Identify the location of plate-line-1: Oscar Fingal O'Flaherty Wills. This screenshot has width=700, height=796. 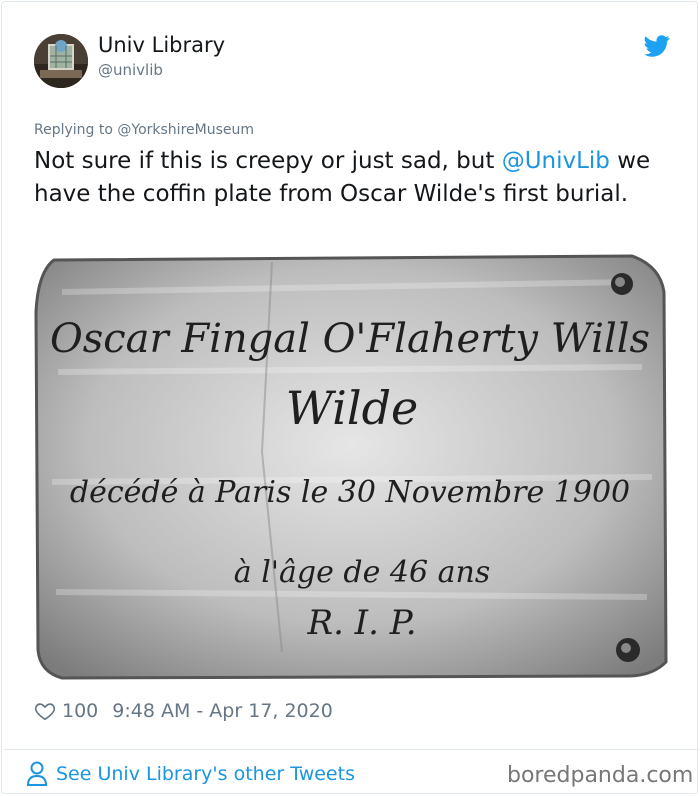
(350, 339).